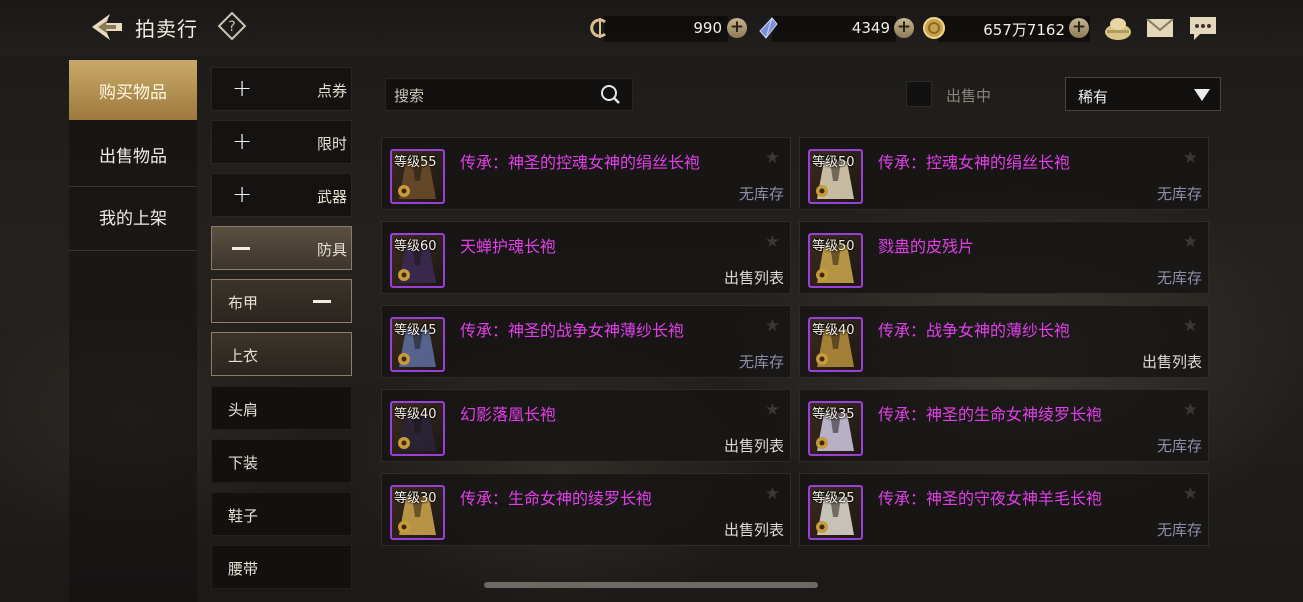  What do you see at coordinates (415, 330) in the screenshot?
I see `item-level: 等级45` at bounding box center [415, 330].